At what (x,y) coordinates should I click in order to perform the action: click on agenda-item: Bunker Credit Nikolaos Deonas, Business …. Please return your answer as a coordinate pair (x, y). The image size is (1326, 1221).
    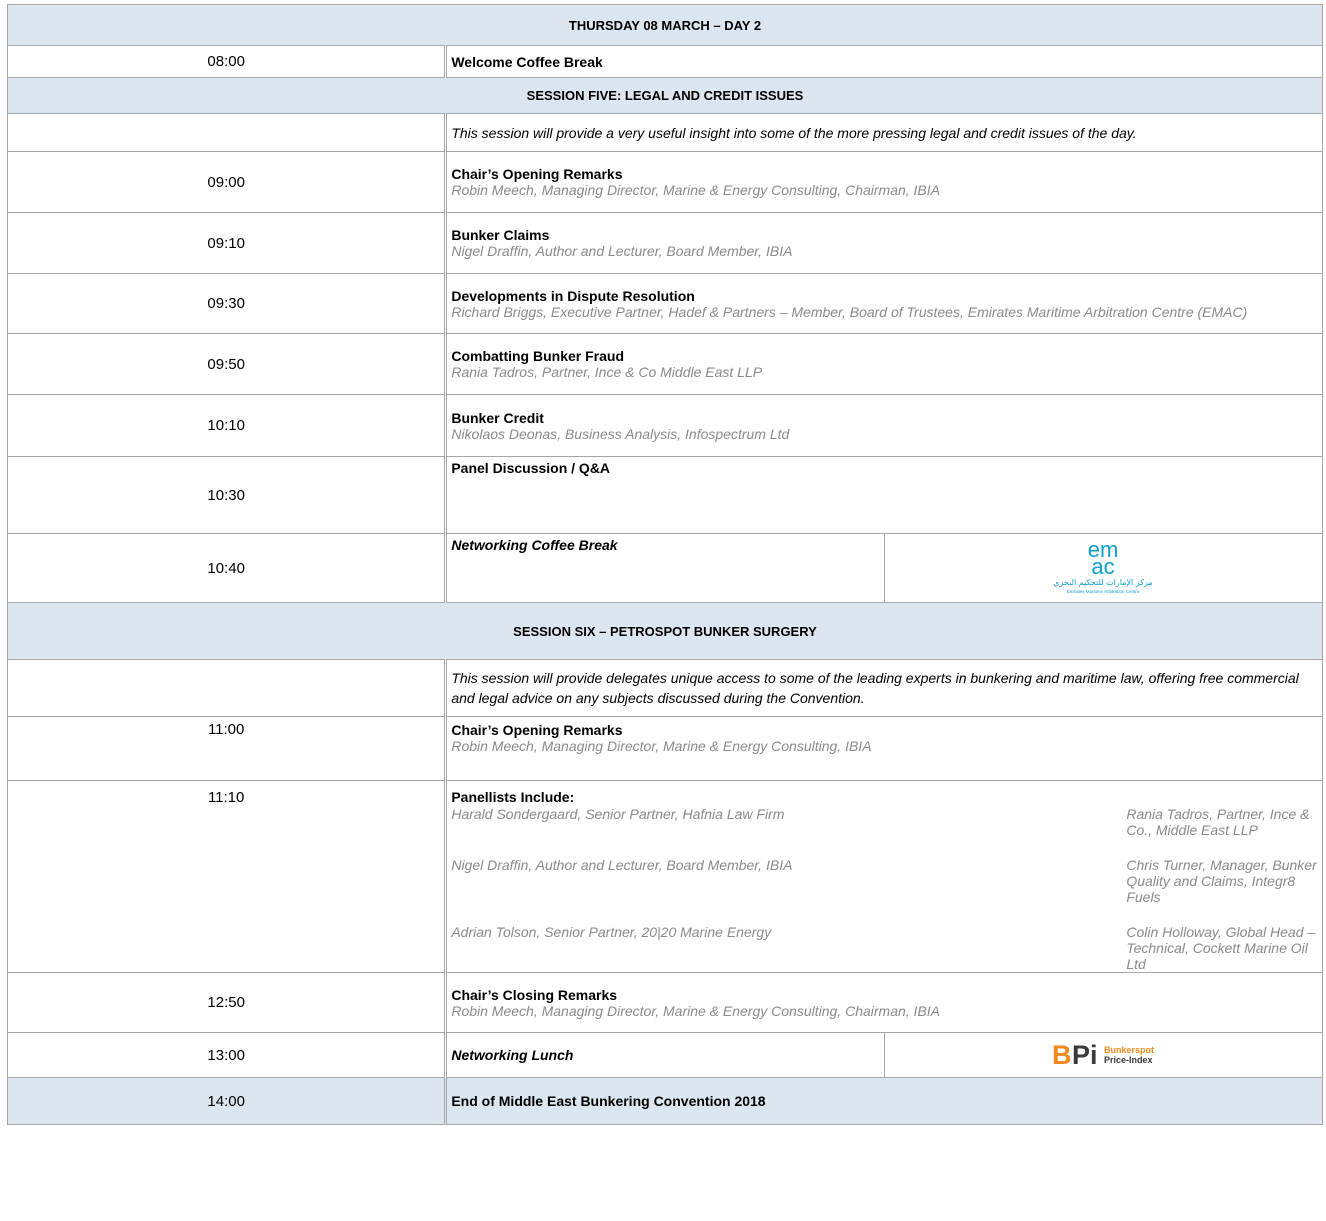
    Looking at the image, I should click on (883, 425).